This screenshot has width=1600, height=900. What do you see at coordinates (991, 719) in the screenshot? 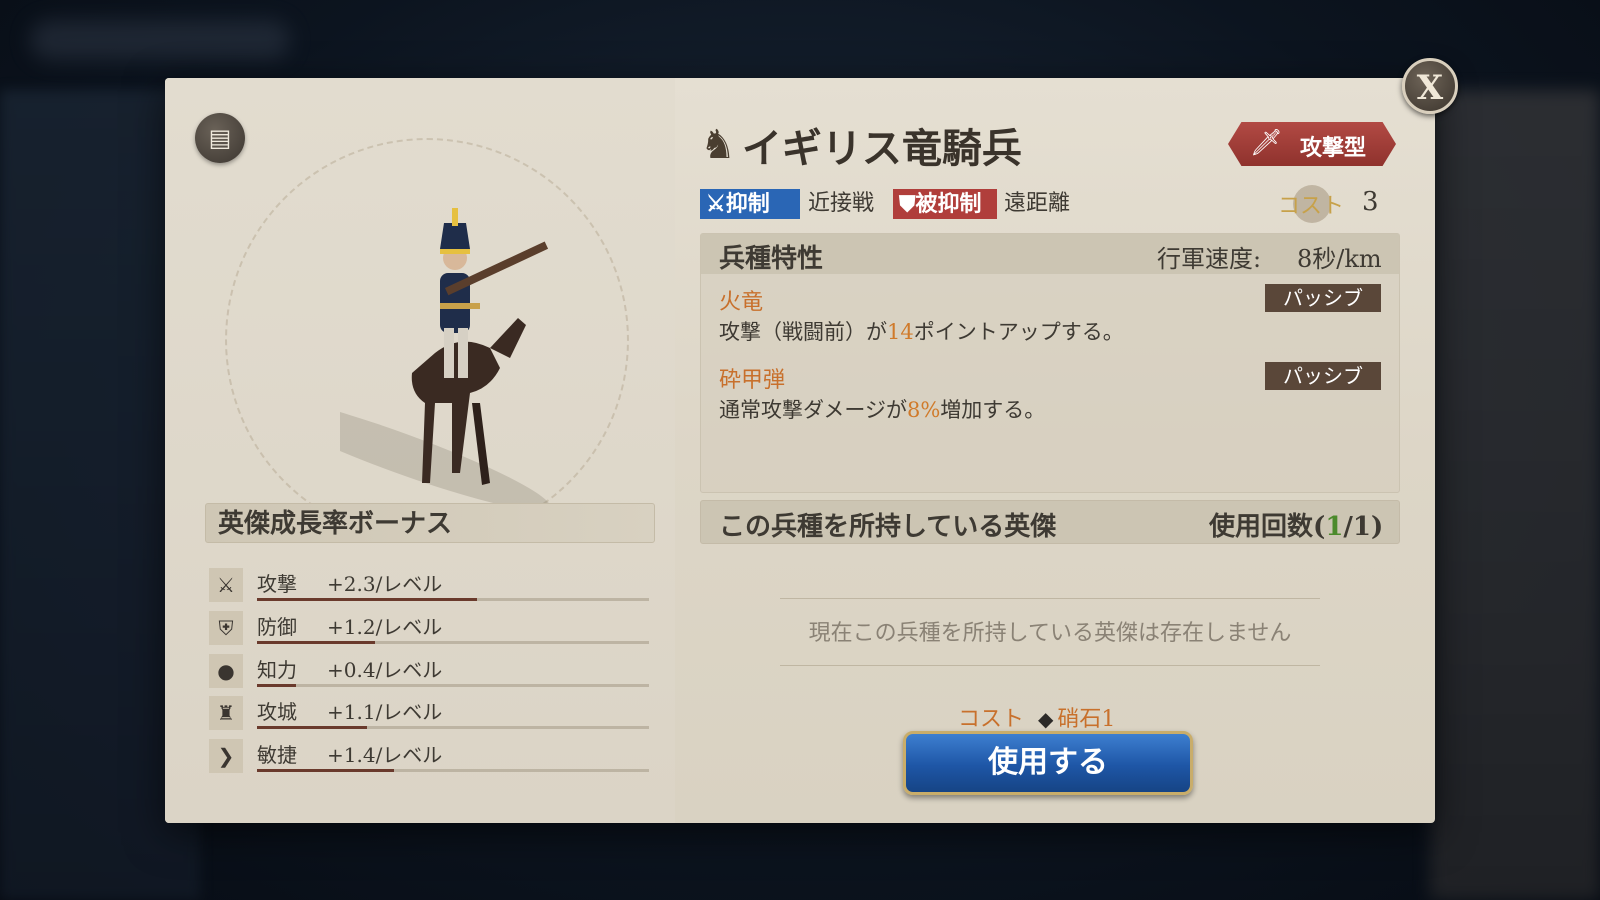
I see `use-cost-label: コスト` at bounding box center [991, 719].